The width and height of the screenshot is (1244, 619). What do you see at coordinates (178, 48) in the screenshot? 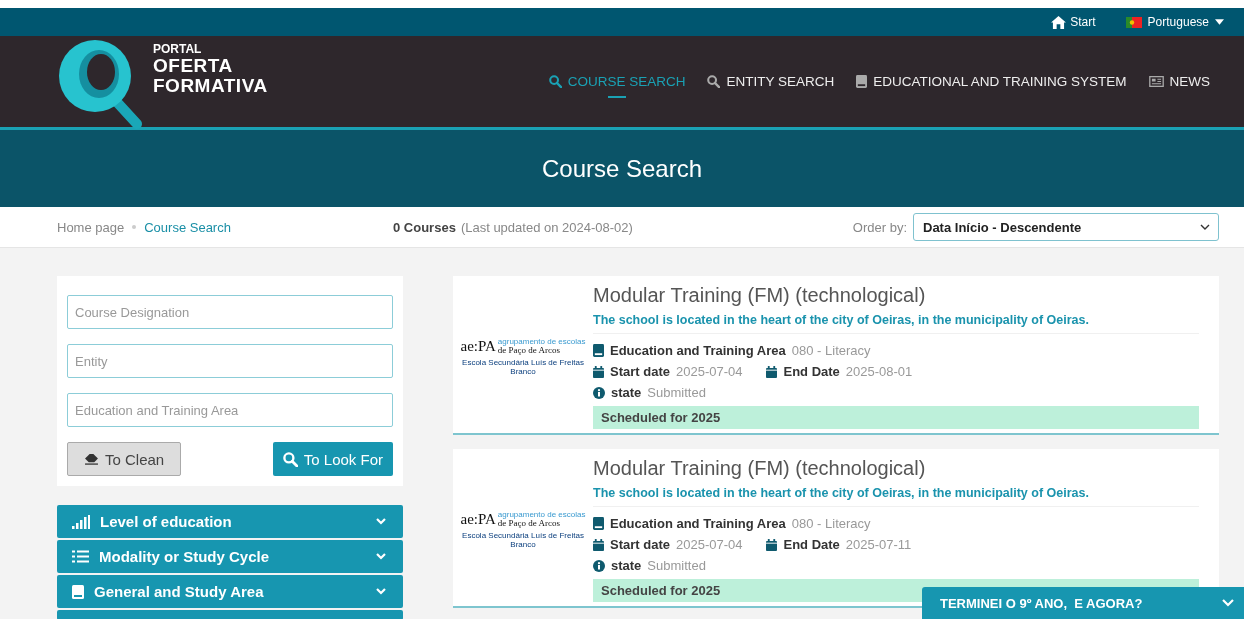
I see `logo-text: PORTAL` at bounding box center [178, 48].